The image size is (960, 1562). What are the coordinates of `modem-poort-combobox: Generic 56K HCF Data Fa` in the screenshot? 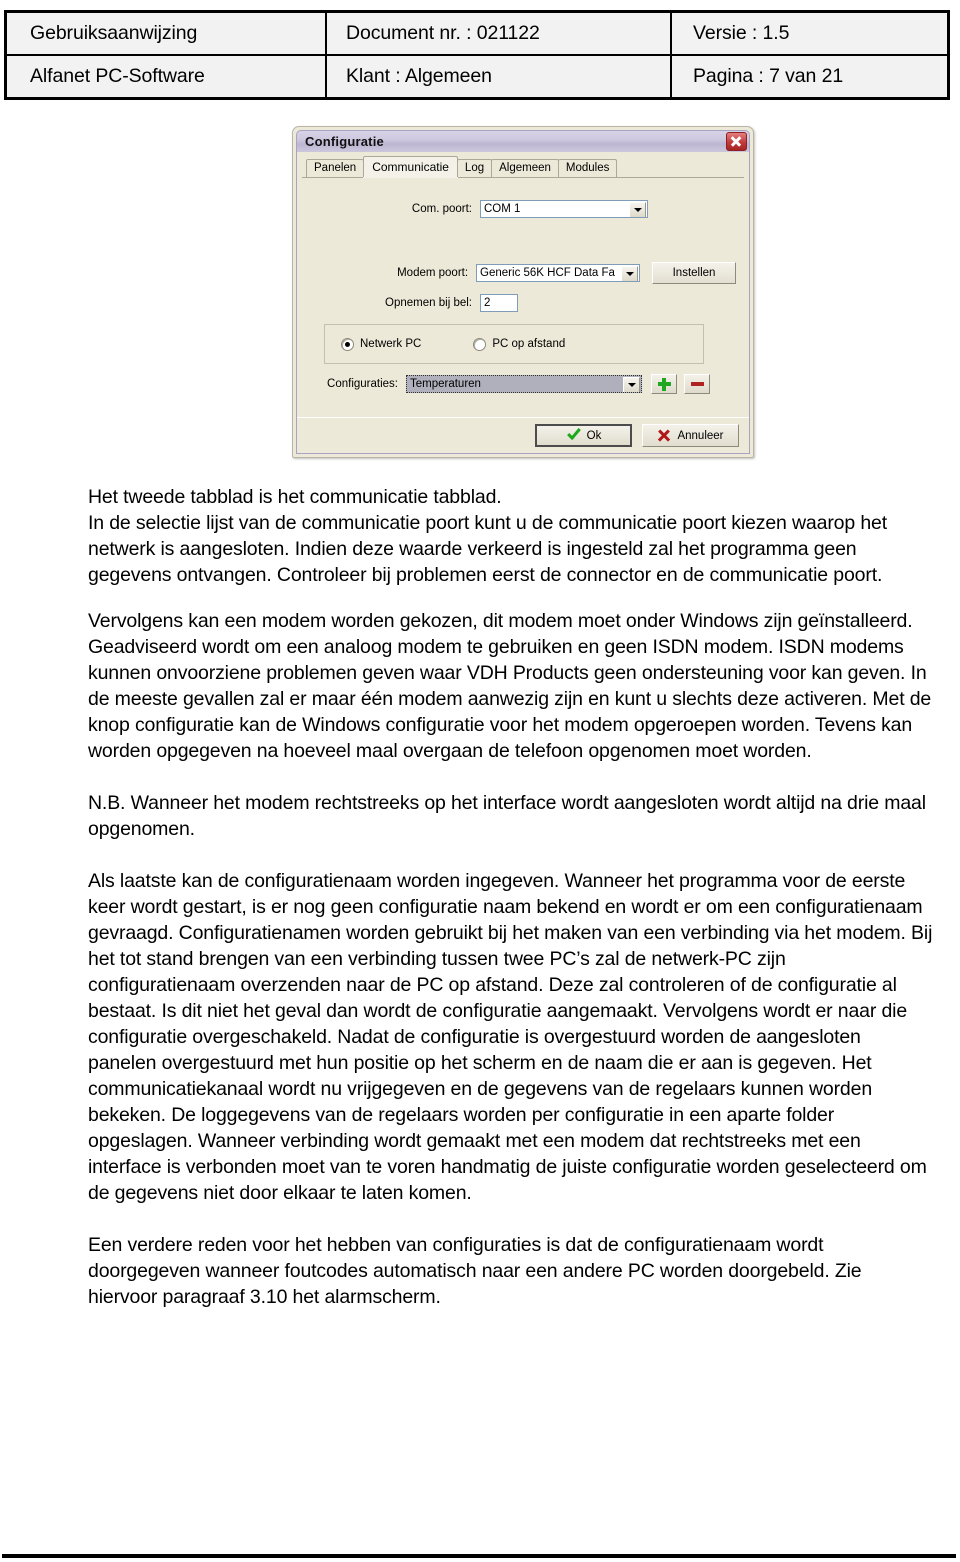 It's located at (558, 273).